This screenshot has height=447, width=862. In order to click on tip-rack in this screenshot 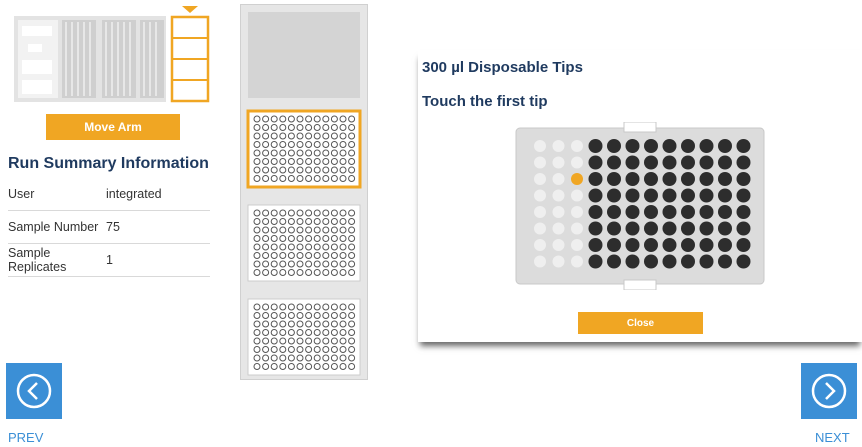, I will do `click(640, 206)`.